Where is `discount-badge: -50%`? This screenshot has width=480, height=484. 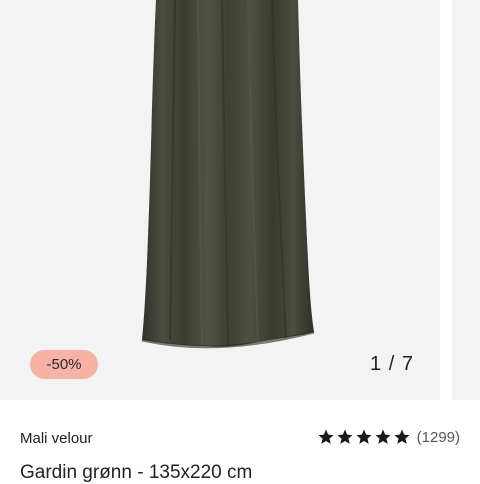 discount-badge: -50% is located at coordinates (64, 364).